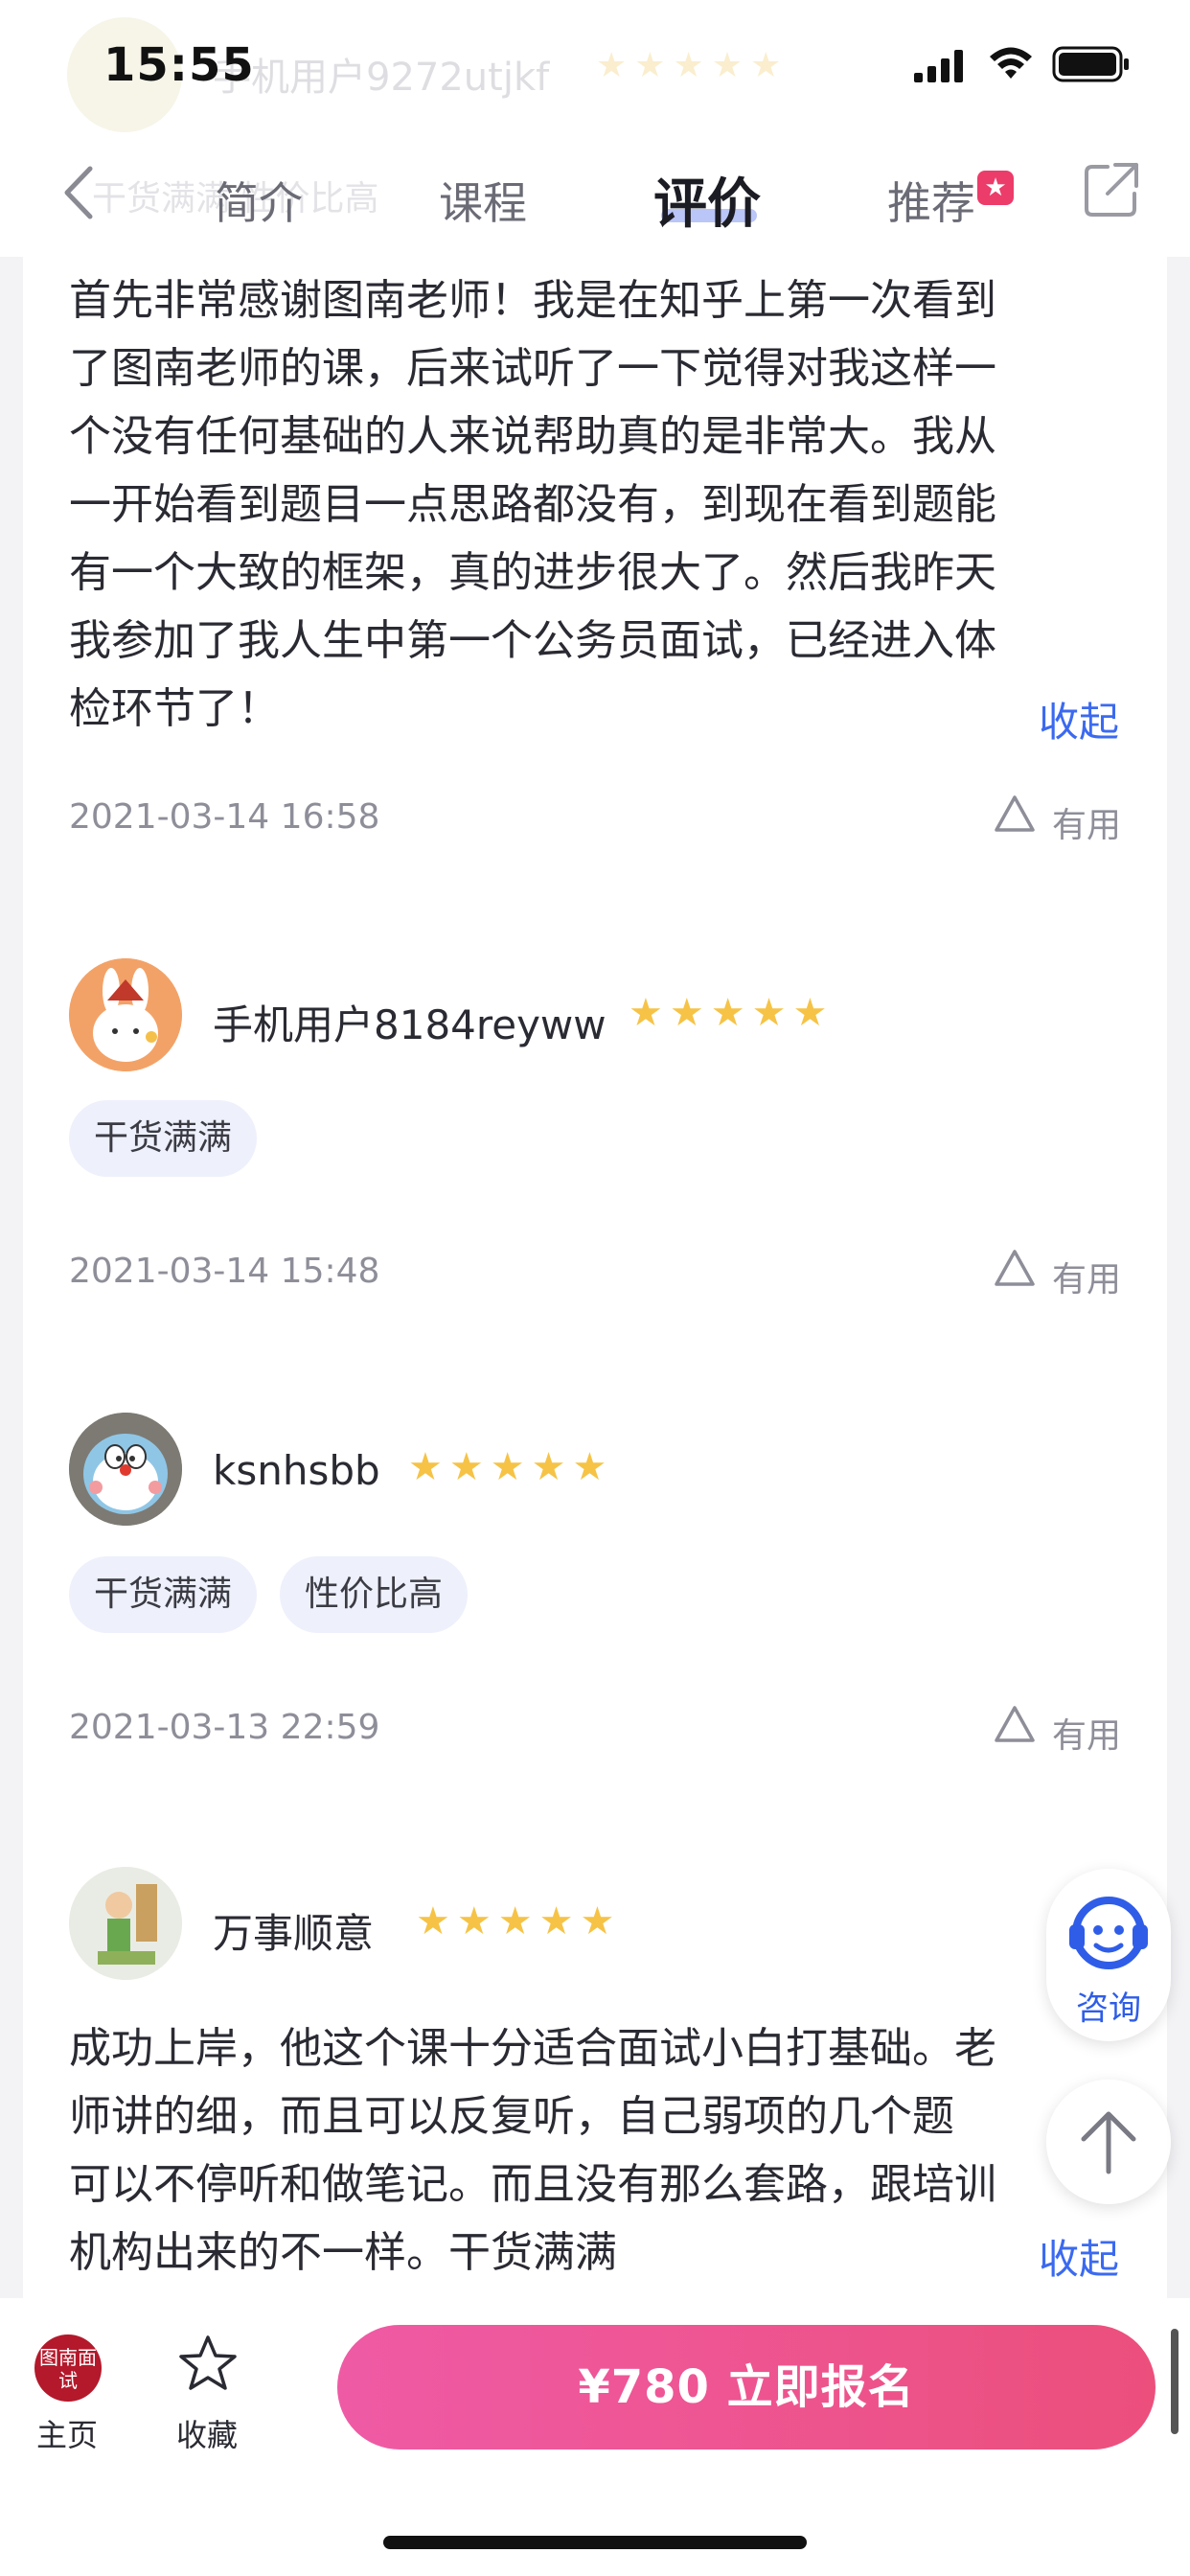 The width and height of the screenshot is (1190, 2576). I want to click on review-date: 2021-03-14 15:48, so click(225, 1272).